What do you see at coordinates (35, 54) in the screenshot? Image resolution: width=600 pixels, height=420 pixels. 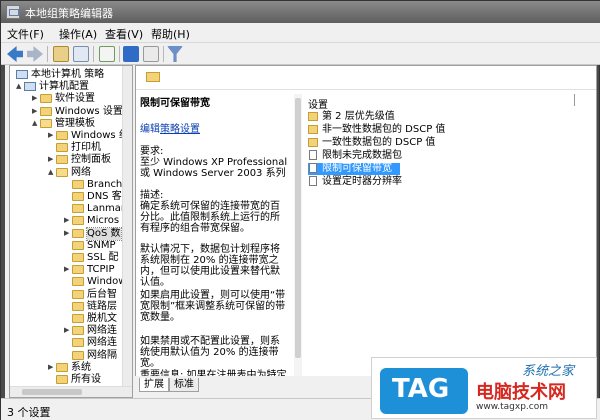 I see `forward-arrow-icon` at bounding box center [35, 54].